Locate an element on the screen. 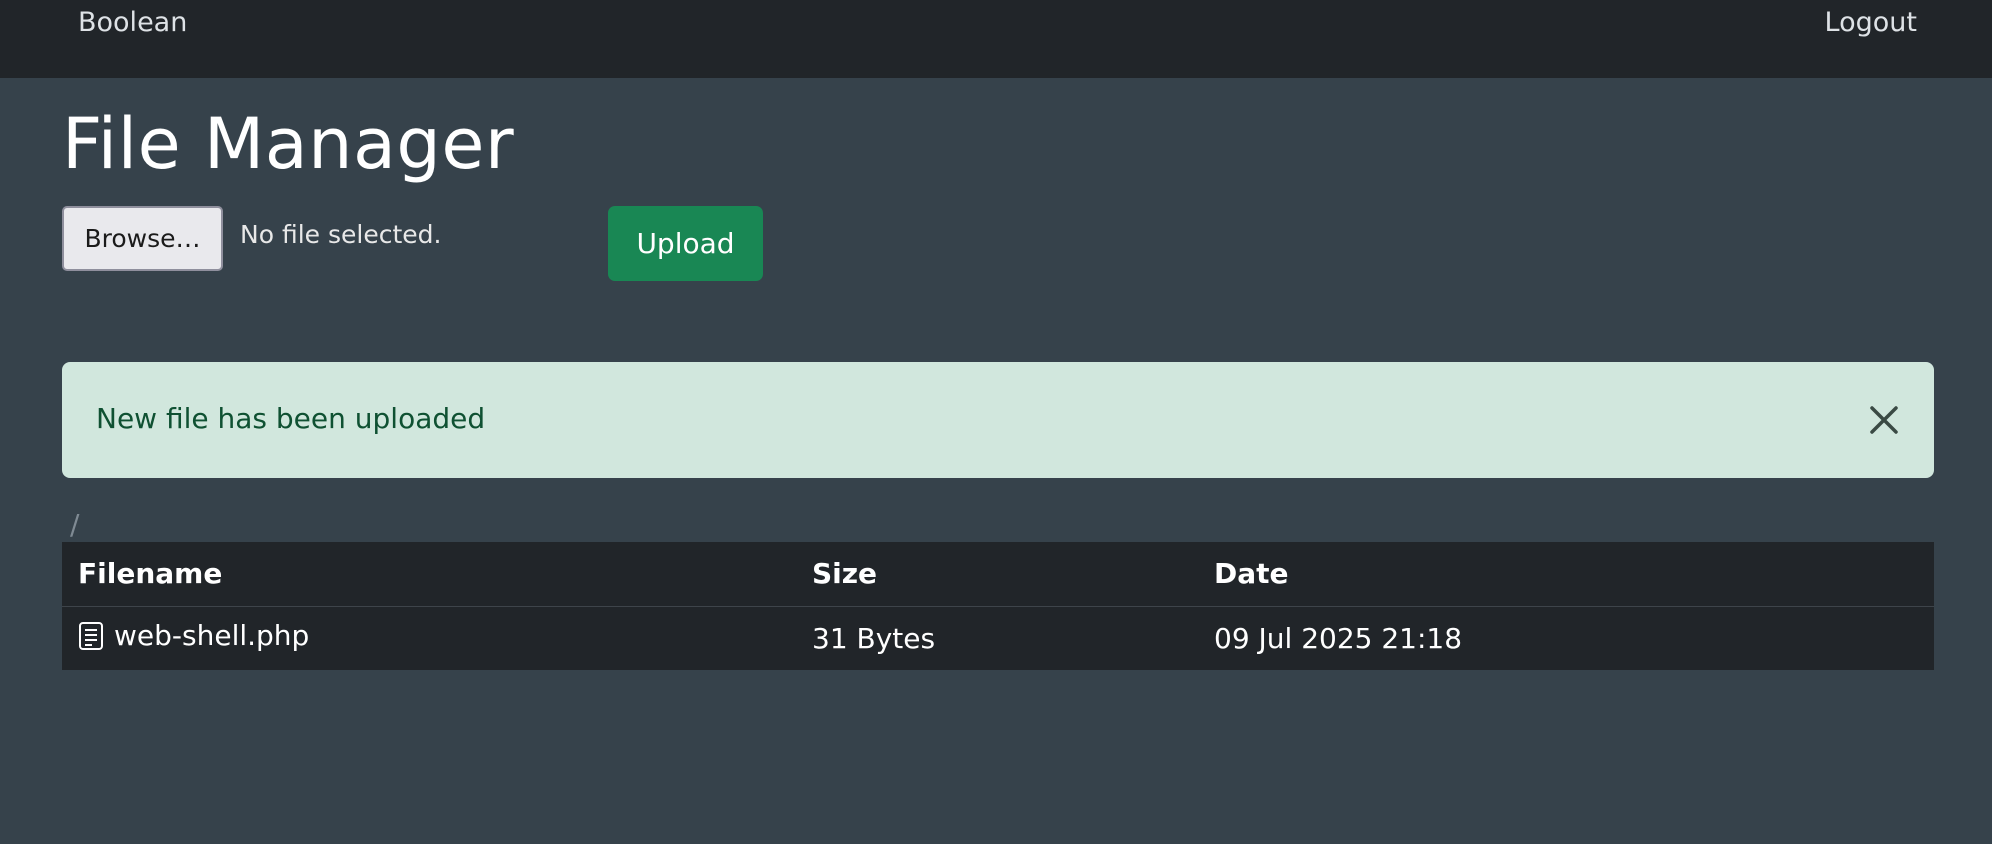 This screenshot has width=1992, height=844. upload-success-alert: New file has been uploaded is located at coordinates (998, 420).